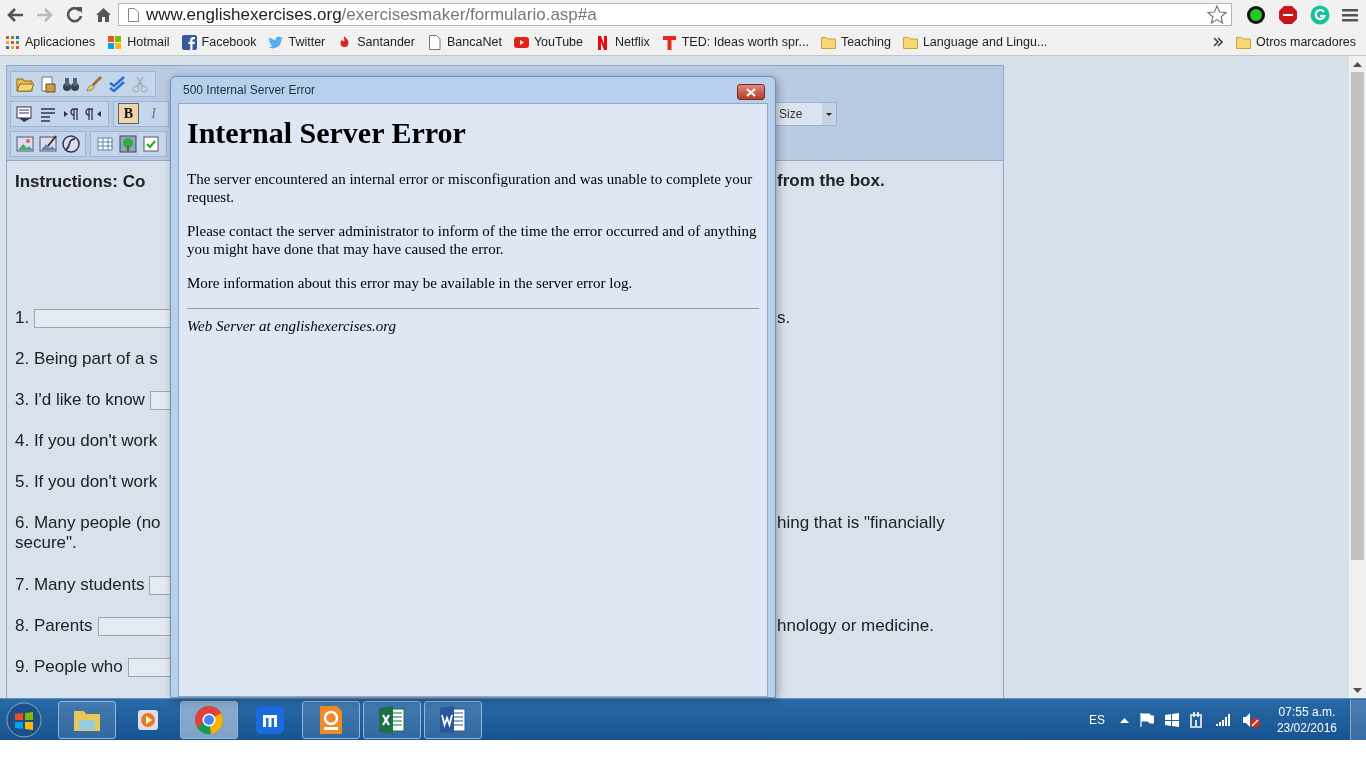  What do you see at coordinates (86, 359) in the screenshot?
I see `question-text: 2. Being part of a s` at bounding box center [86, 359].